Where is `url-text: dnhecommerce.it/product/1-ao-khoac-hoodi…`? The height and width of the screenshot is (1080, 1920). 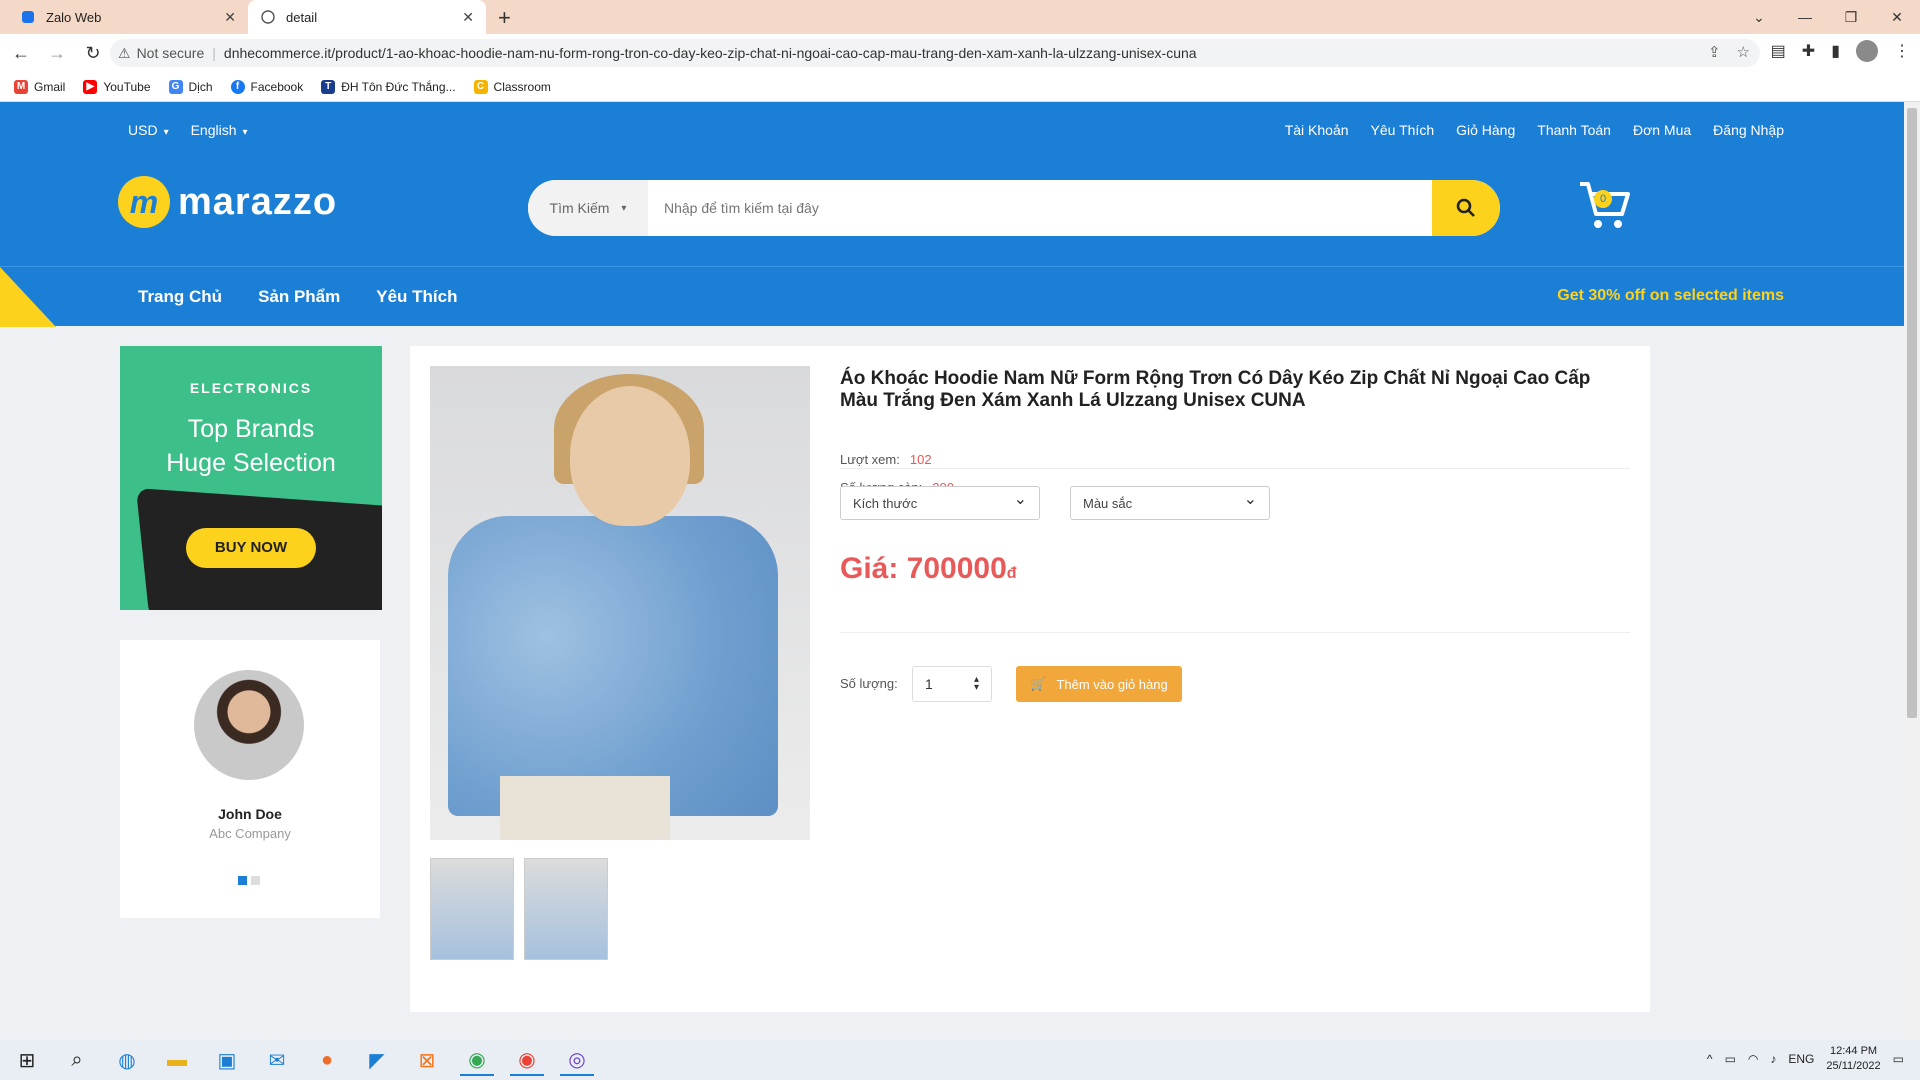 url-text: dnhecommerce.it/product/1-ao-khoac-hoodi… is located at coordinates (710, 53).